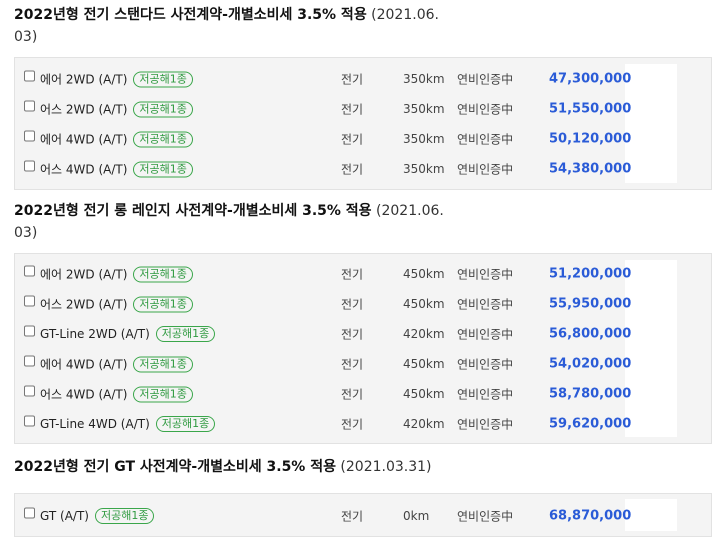 This screenshot has width=721, height=544. What do you see at coordinates (590, 516) in the screenshot?
I see `trim-price: 68,870,000` at bounding box center [590, 516].